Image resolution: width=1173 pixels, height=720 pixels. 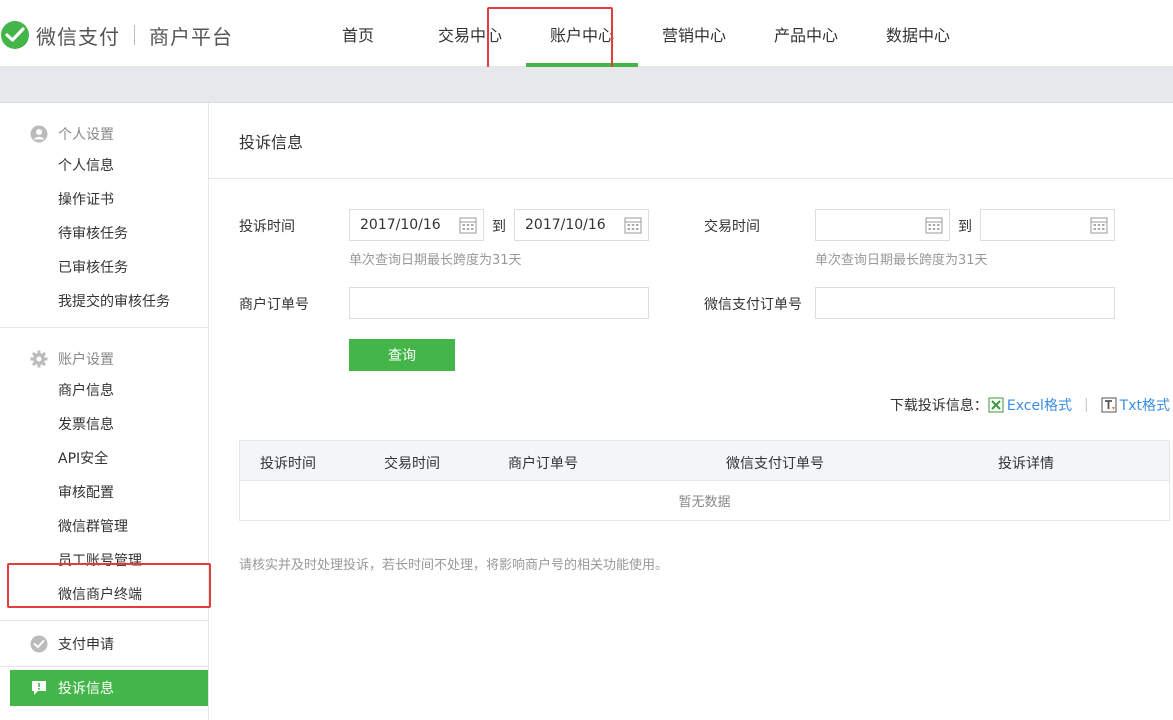 I want to click on table-header-complaint-time: 投诉时间, so click(x=288, y=464).